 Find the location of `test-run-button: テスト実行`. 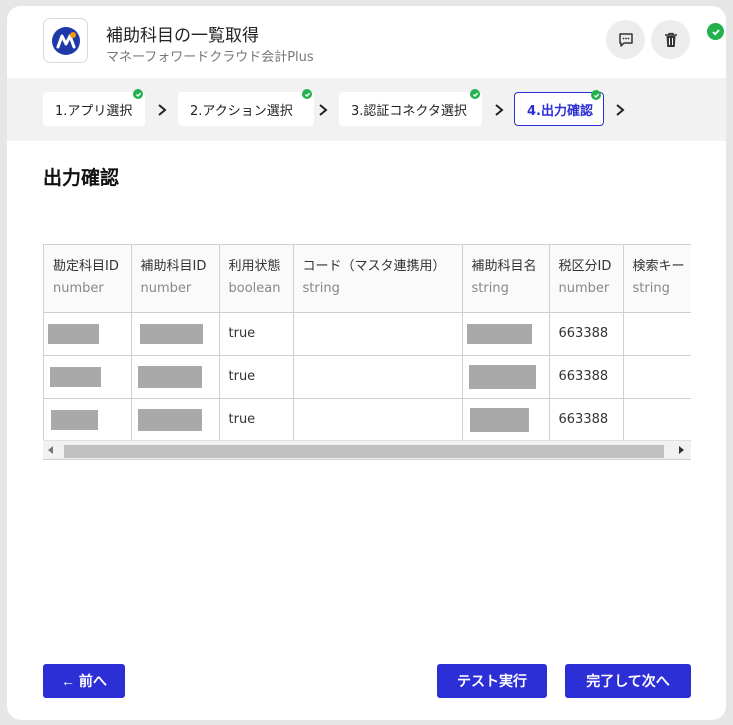

test-run-button: テスト実行 is located at coordinates (492, 681).